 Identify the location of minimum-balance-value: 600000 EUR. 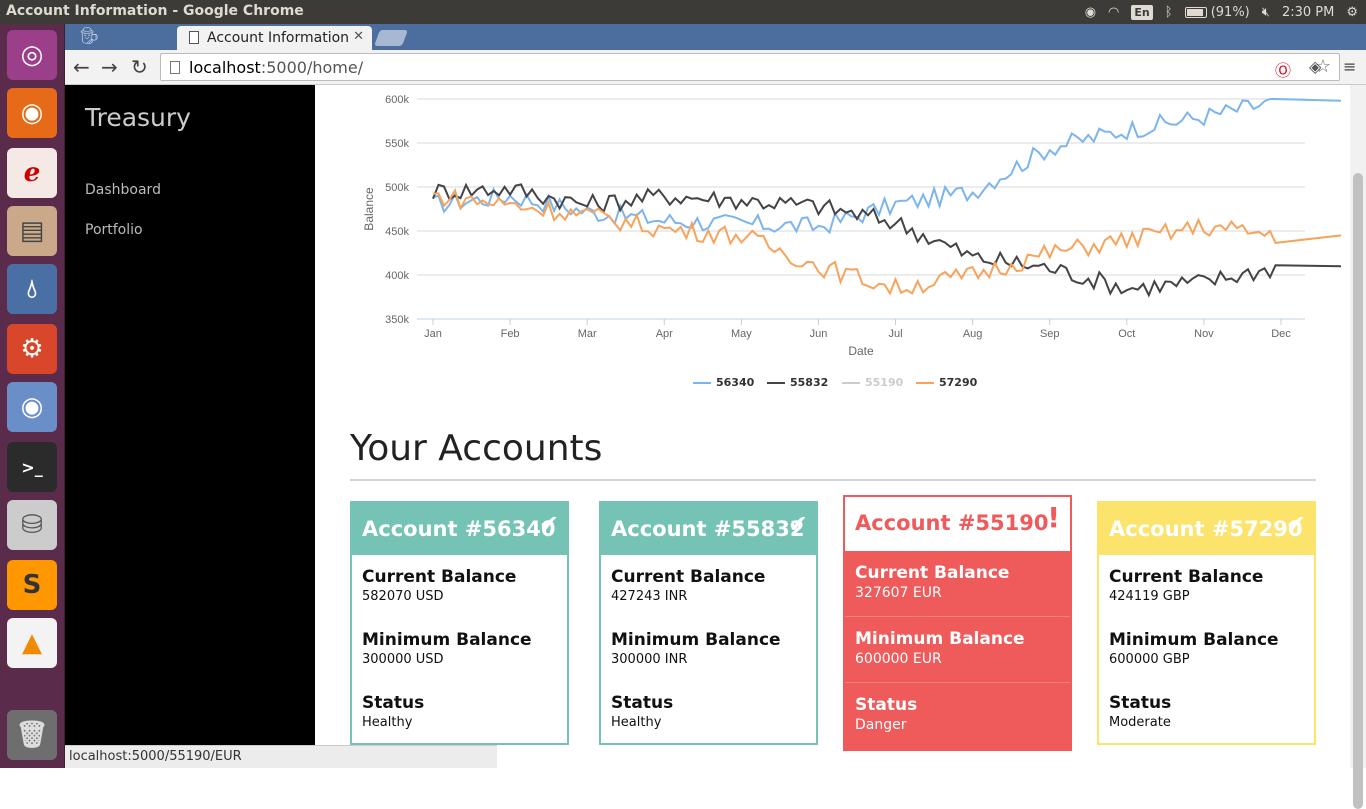
(898, 659).